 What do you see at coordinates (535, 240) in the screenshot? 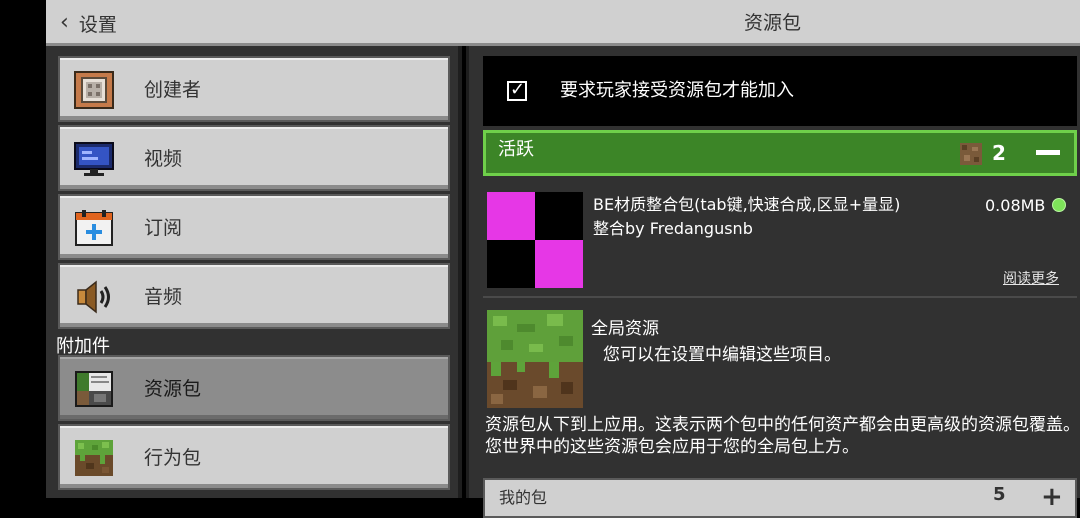
I see `missing-texture-icon` at bounding box center [535, 240].